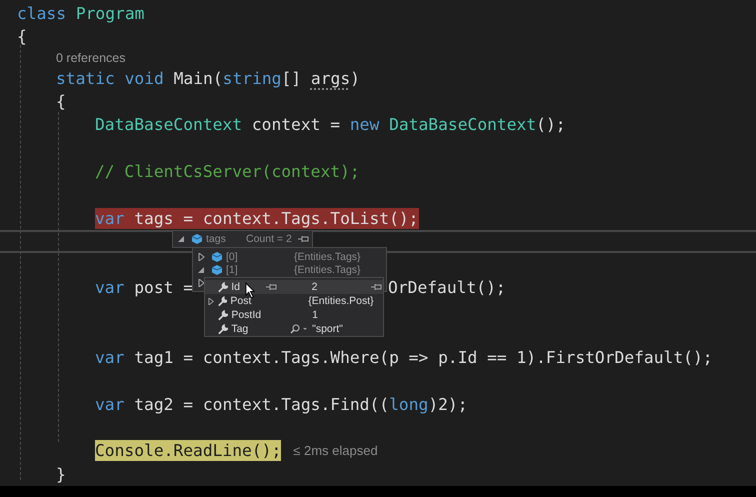  What do you see at coordinates (335, 450) in the screenshot?
I see `perf-tip: ≤ 2ms elapsed` at bounding box center [335, 450].